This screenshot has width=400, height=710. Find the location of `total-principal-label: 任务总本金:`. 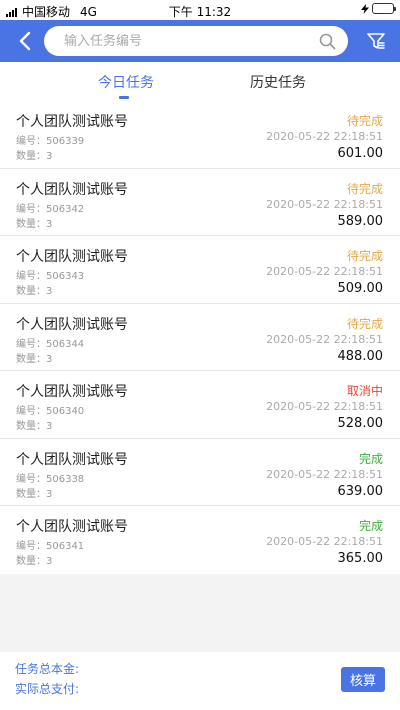

total-principal-label: 任务总本金: is located at coordinates (47, 669).